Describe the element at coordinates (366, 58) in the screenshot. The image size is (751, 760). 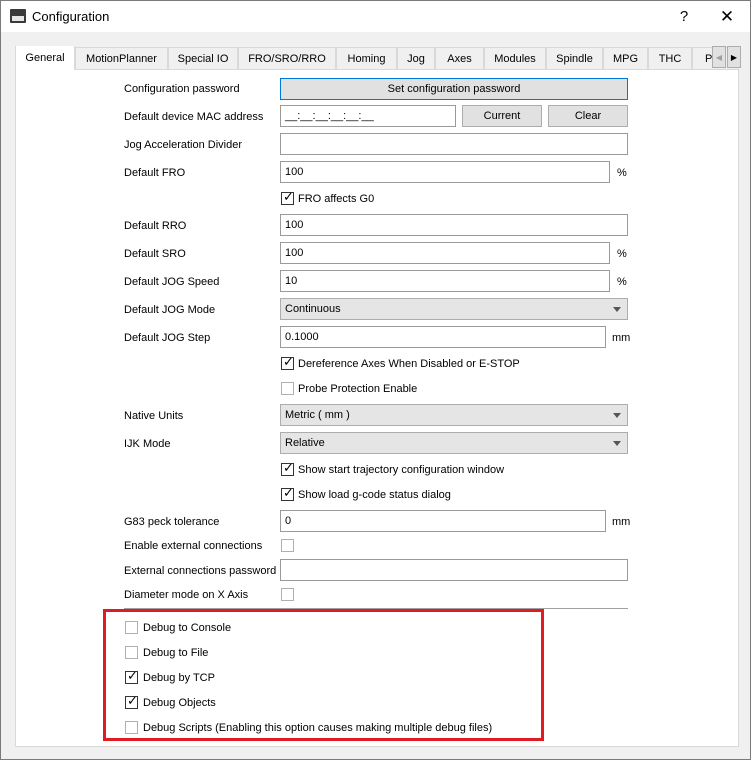
I see `tab-homing: Homing` at that location.